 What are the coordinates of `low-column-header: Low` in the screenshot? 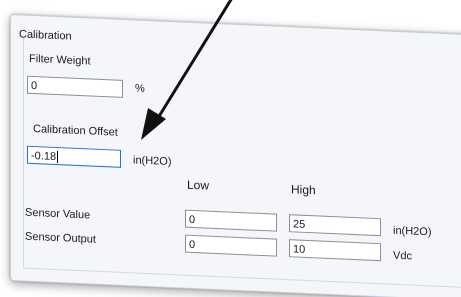 It's located at (198, 185).